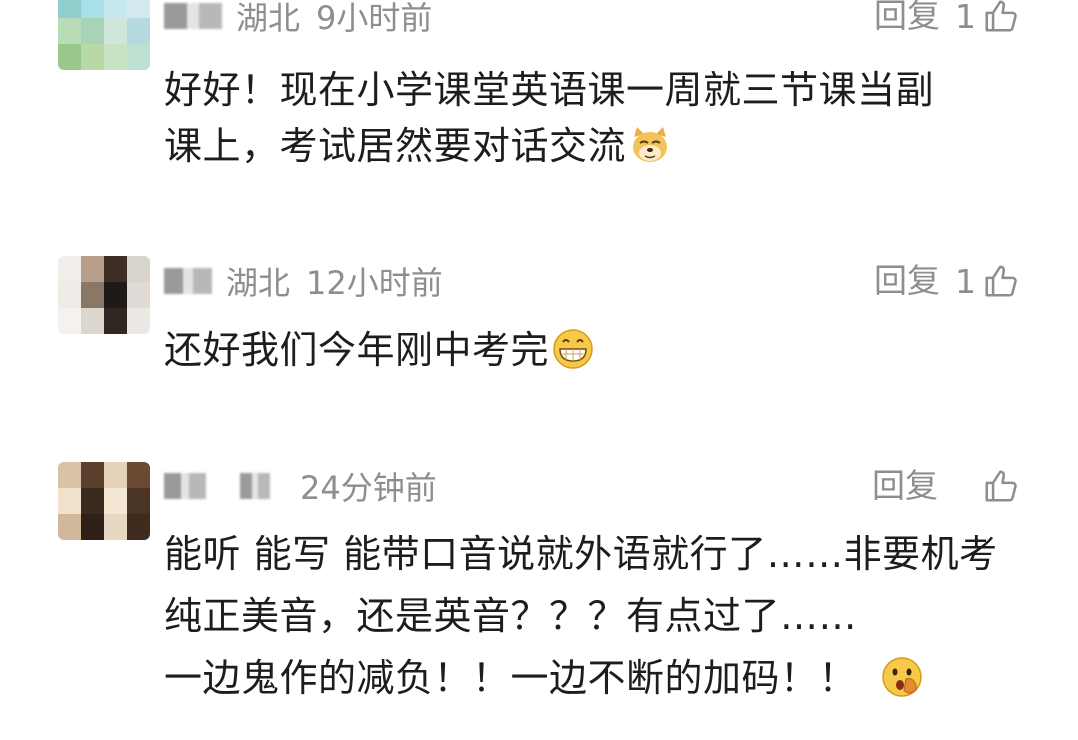 Image resolution: width=1078 pixels, height=740 pixels. What do you see at coordinates (594, 118) in the screenshot?
I see `comment-text: 好好！现在小学课堂英语课一周就三节课当副 课上，考试居然要对话交流` at bounding box center [594, 118].